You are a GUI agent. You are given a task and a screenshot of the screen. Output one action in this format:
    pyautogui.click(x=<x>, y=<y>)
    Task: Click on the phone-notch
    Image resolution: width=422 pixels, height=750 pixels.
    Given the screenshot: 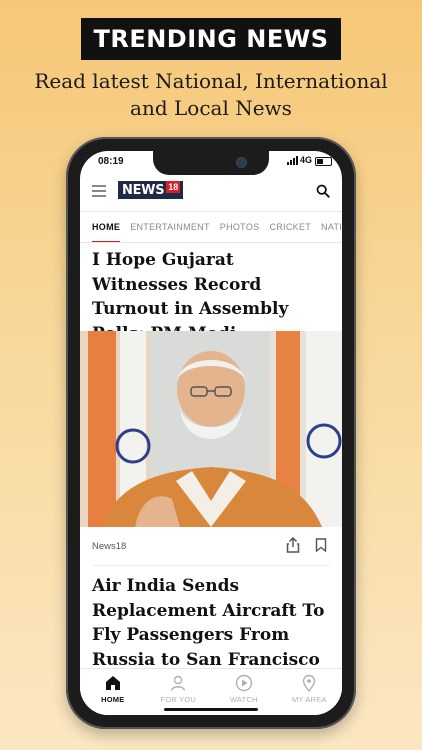 What is the action you would take?
    pyautogui.click(x=211, y=163)
    